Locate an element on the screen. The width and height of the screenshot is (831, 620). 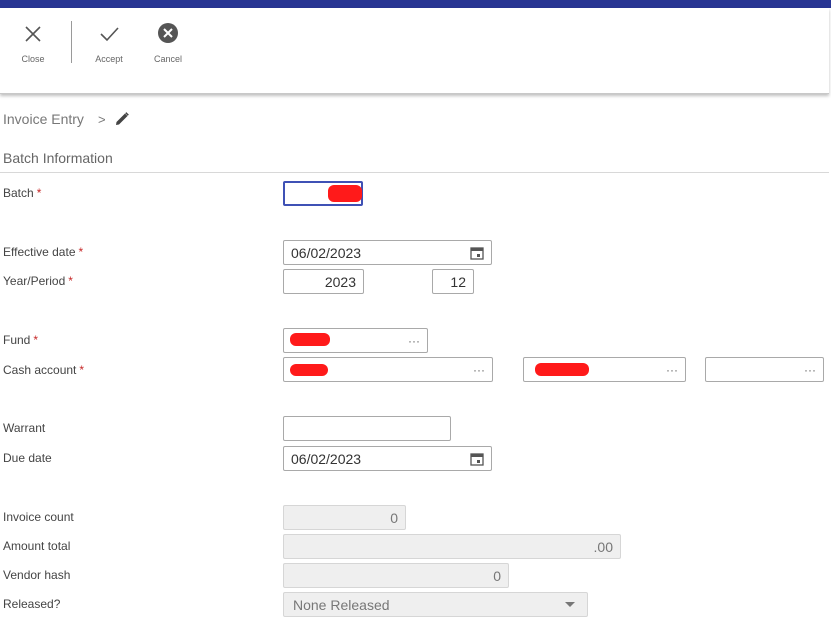
due-date-label-text: Due date is located at coordinates (27, 458).